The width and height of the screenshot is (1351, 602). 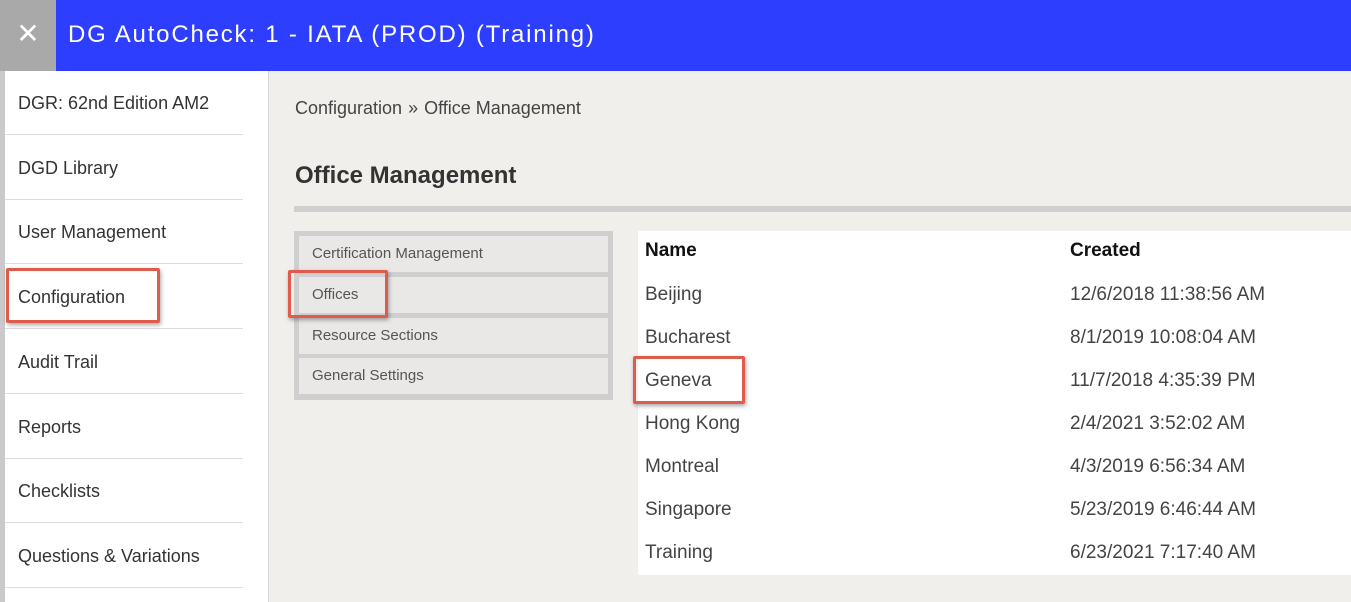 What do you see at coordinates (109, 556) in the screenshot?
I see `sidebar-item-label: Questions & Variations` at bounding box center [109, 556].